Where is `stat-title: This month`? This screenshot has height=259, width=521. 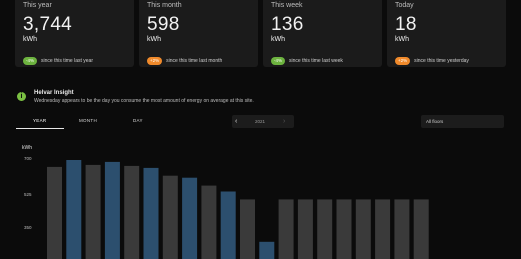
stat-title: This month is located at coordinates (164, 5).